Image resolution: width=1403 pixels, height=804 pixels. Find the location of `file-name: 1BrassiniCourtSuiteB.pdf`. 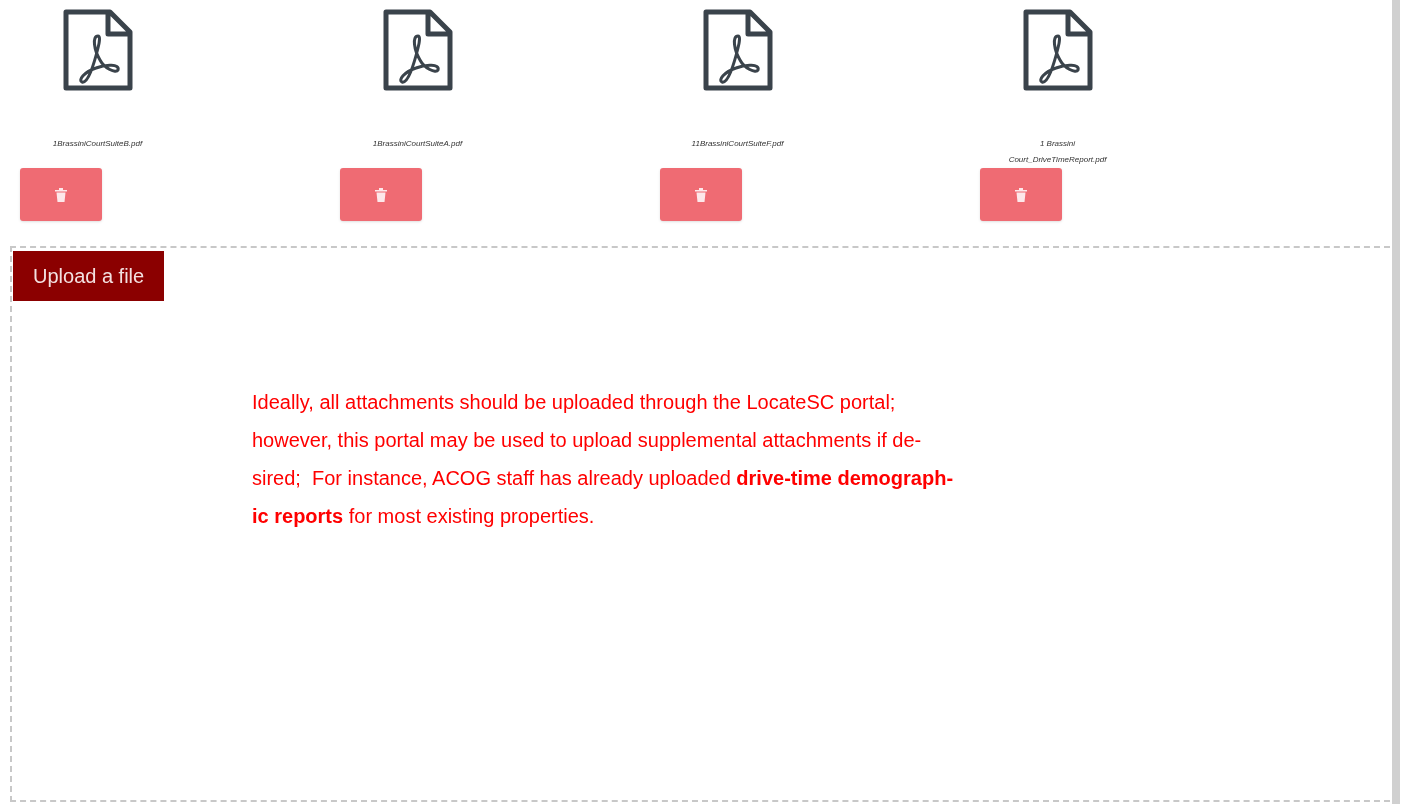

file-name: 1BrassiniCourtSuiteB.pdf is located at coordinates (97, 144).